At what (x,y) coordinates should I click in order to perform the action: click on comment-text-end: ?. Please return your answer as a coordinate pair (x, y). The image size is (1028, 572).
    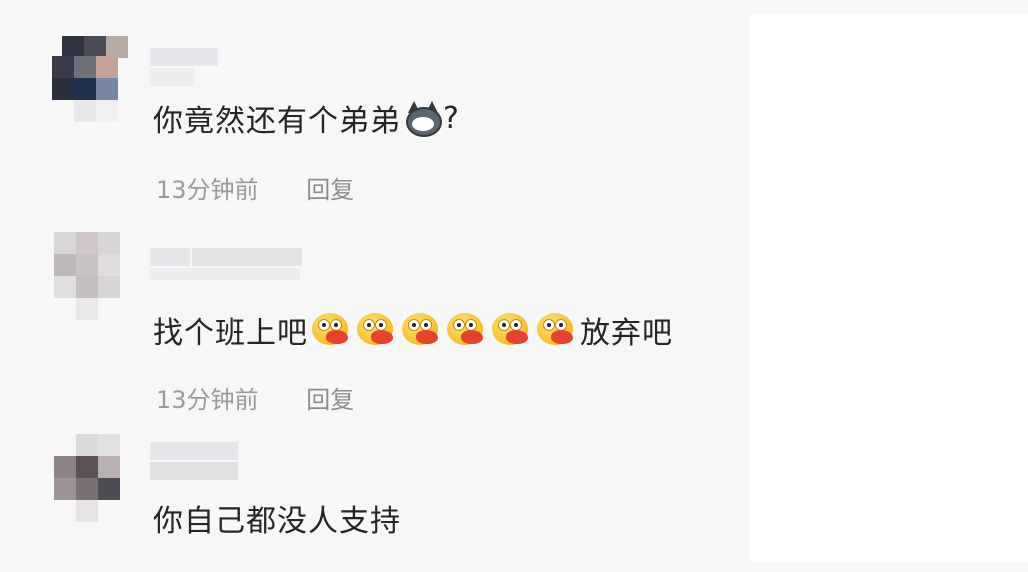
    Looking at the image, I should click on (451, 118).